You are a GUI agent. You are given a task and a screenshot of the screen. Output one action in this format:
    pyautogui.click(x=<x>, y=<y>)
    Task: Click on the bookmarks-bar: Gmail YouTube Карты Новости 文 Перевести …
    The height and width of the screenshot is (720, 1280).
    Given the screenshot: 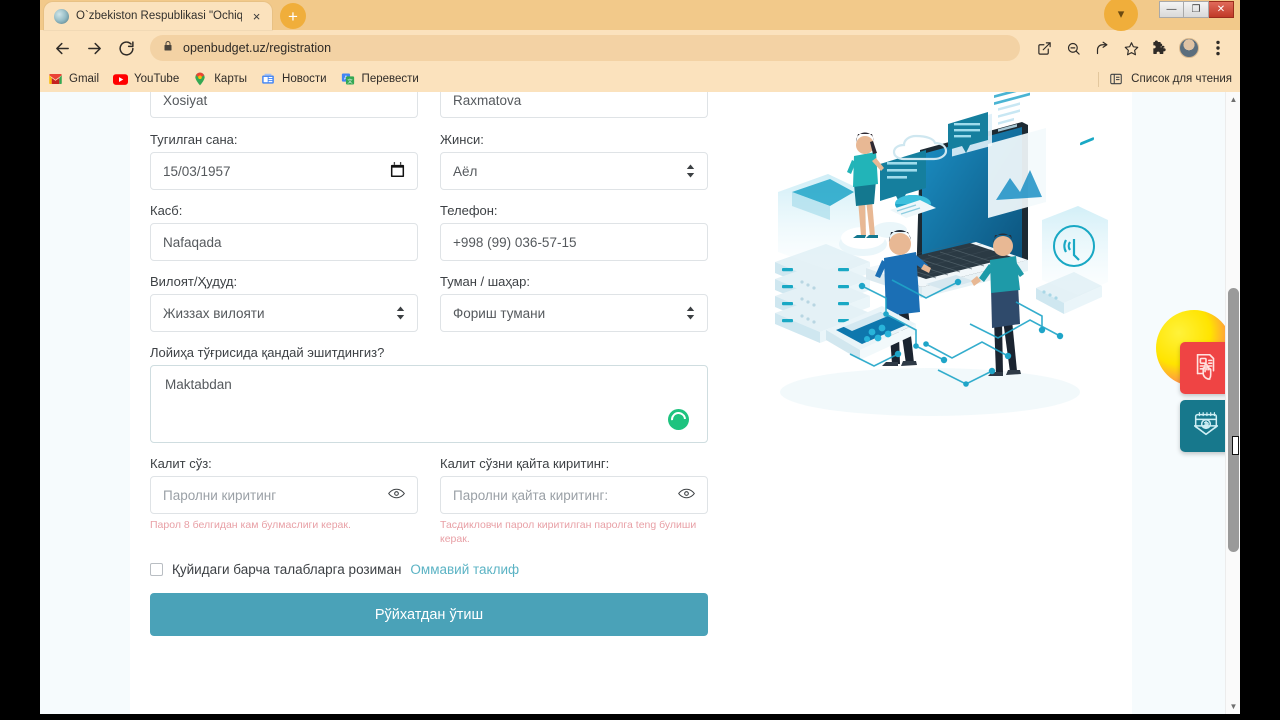 What is the action you would take?
    pyautogui.click(x=640, y=79)
    